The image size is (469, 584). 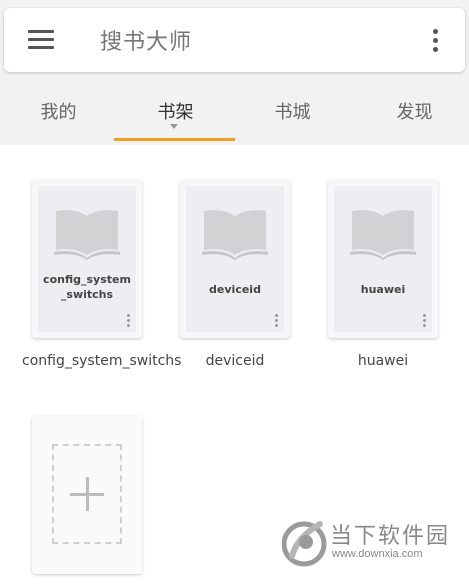 What do you see at coordinates (390, 536) in the screenshot?
I see `watermark-name: 当下软件园` at bounding box center [390, 536].